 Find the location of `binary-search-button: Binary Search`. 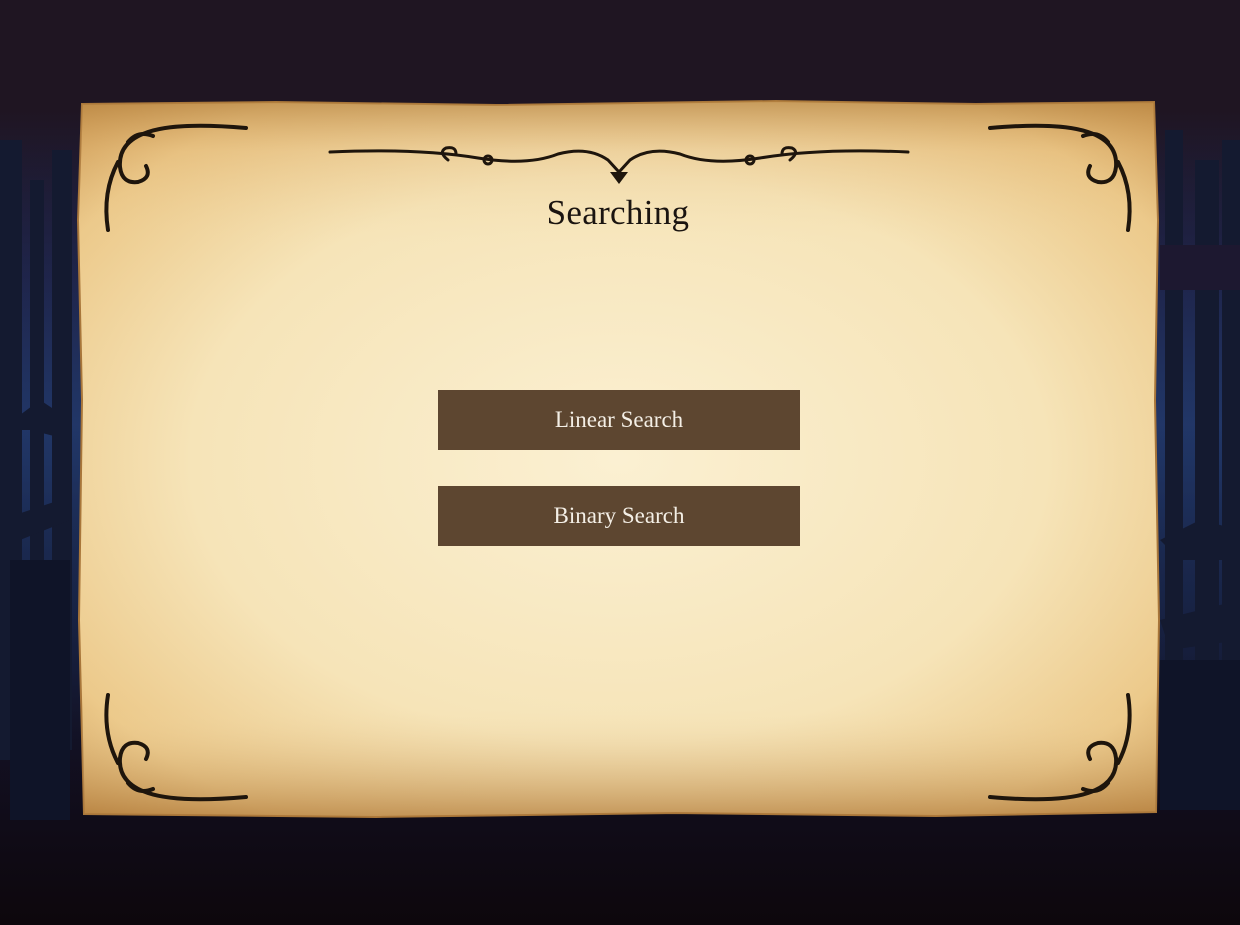

binary-search-button: Binary Search is located at coordinates (619, 516).